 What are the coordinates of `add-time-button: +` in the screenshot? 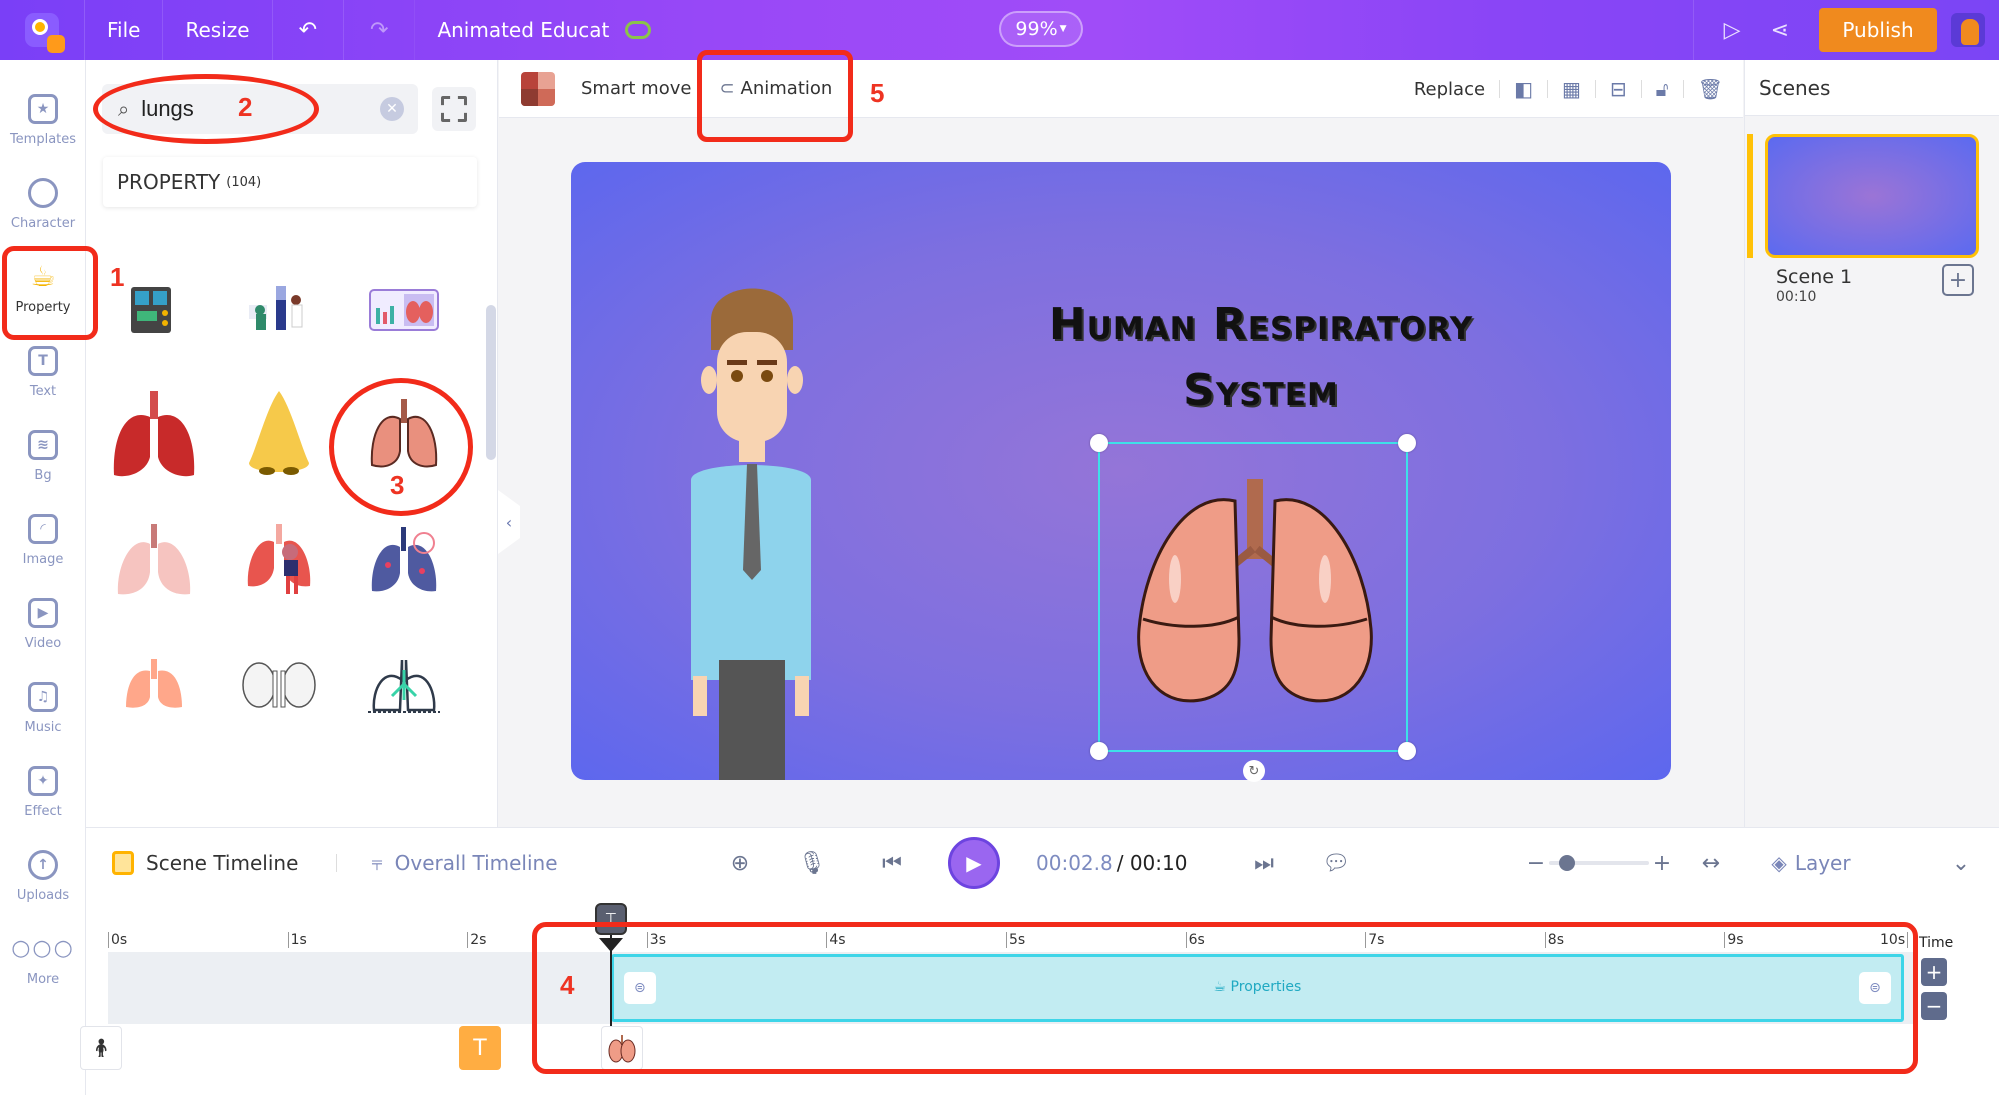 It's located at (1934, 972).